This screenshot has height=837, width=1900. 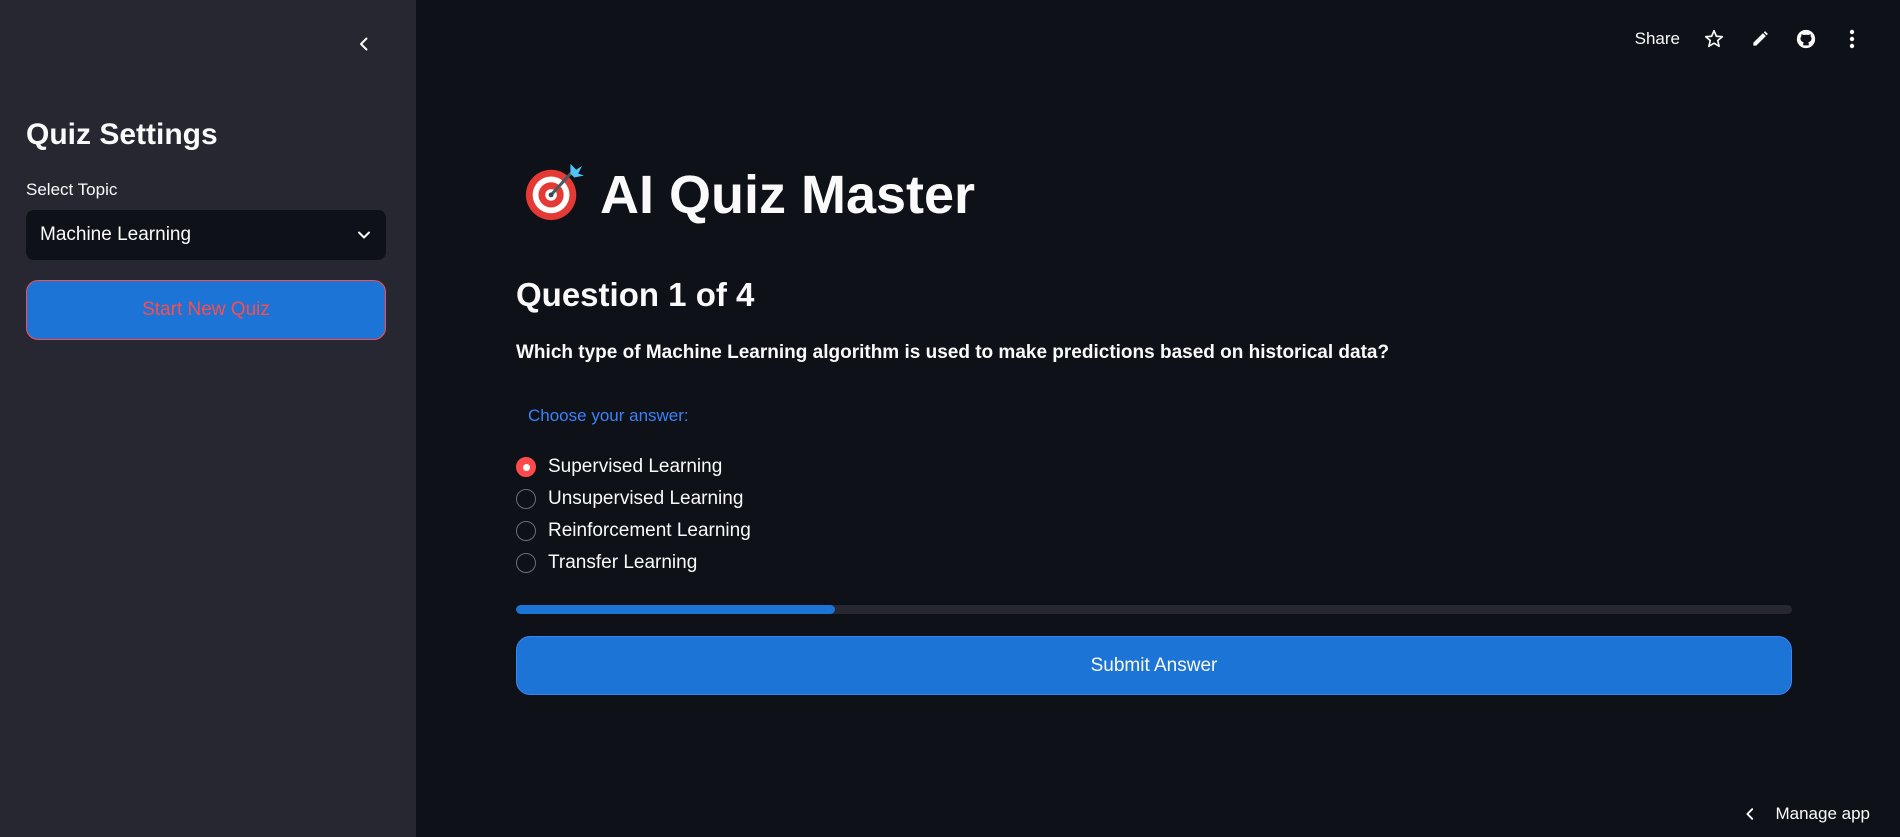 What do you see at coordinates (526, 467) in the screenshot?
I see `radio-button-checked` at bounding box center [526, 467].